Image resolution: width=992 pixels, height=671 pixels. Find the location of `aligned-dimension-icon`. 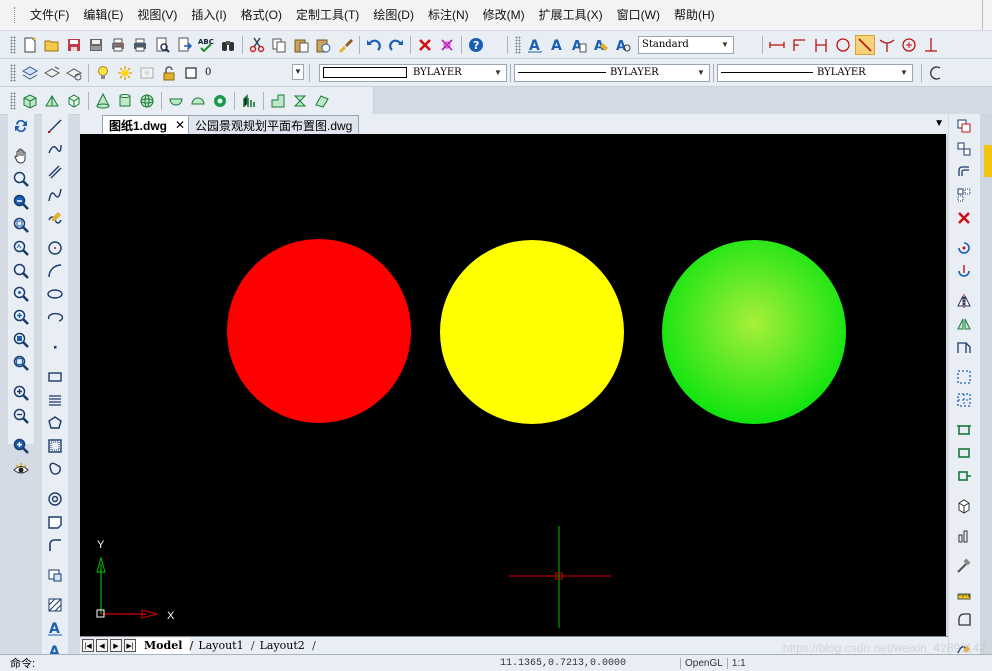

aligned-dimension-icon is located at coordinates (799, 45).